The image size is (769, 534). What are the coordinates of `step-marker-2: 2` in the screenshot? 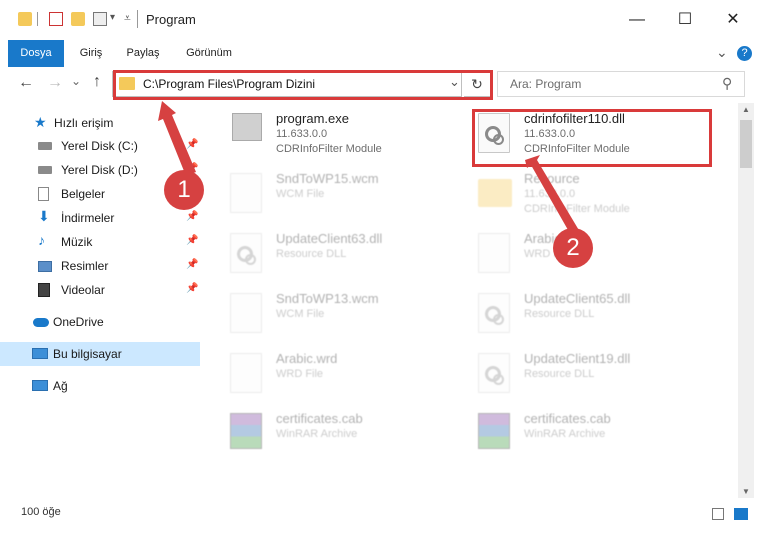 It's located at (573, 248).